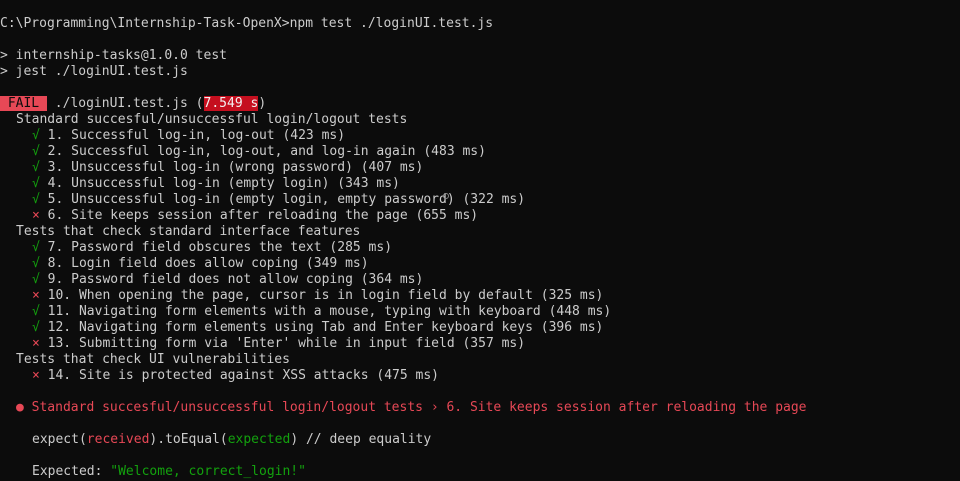  What do you see at coordinates (231, 103) in the screenshot?
I see `test-duration: 7.549 s` at bounding box center [231, 103].